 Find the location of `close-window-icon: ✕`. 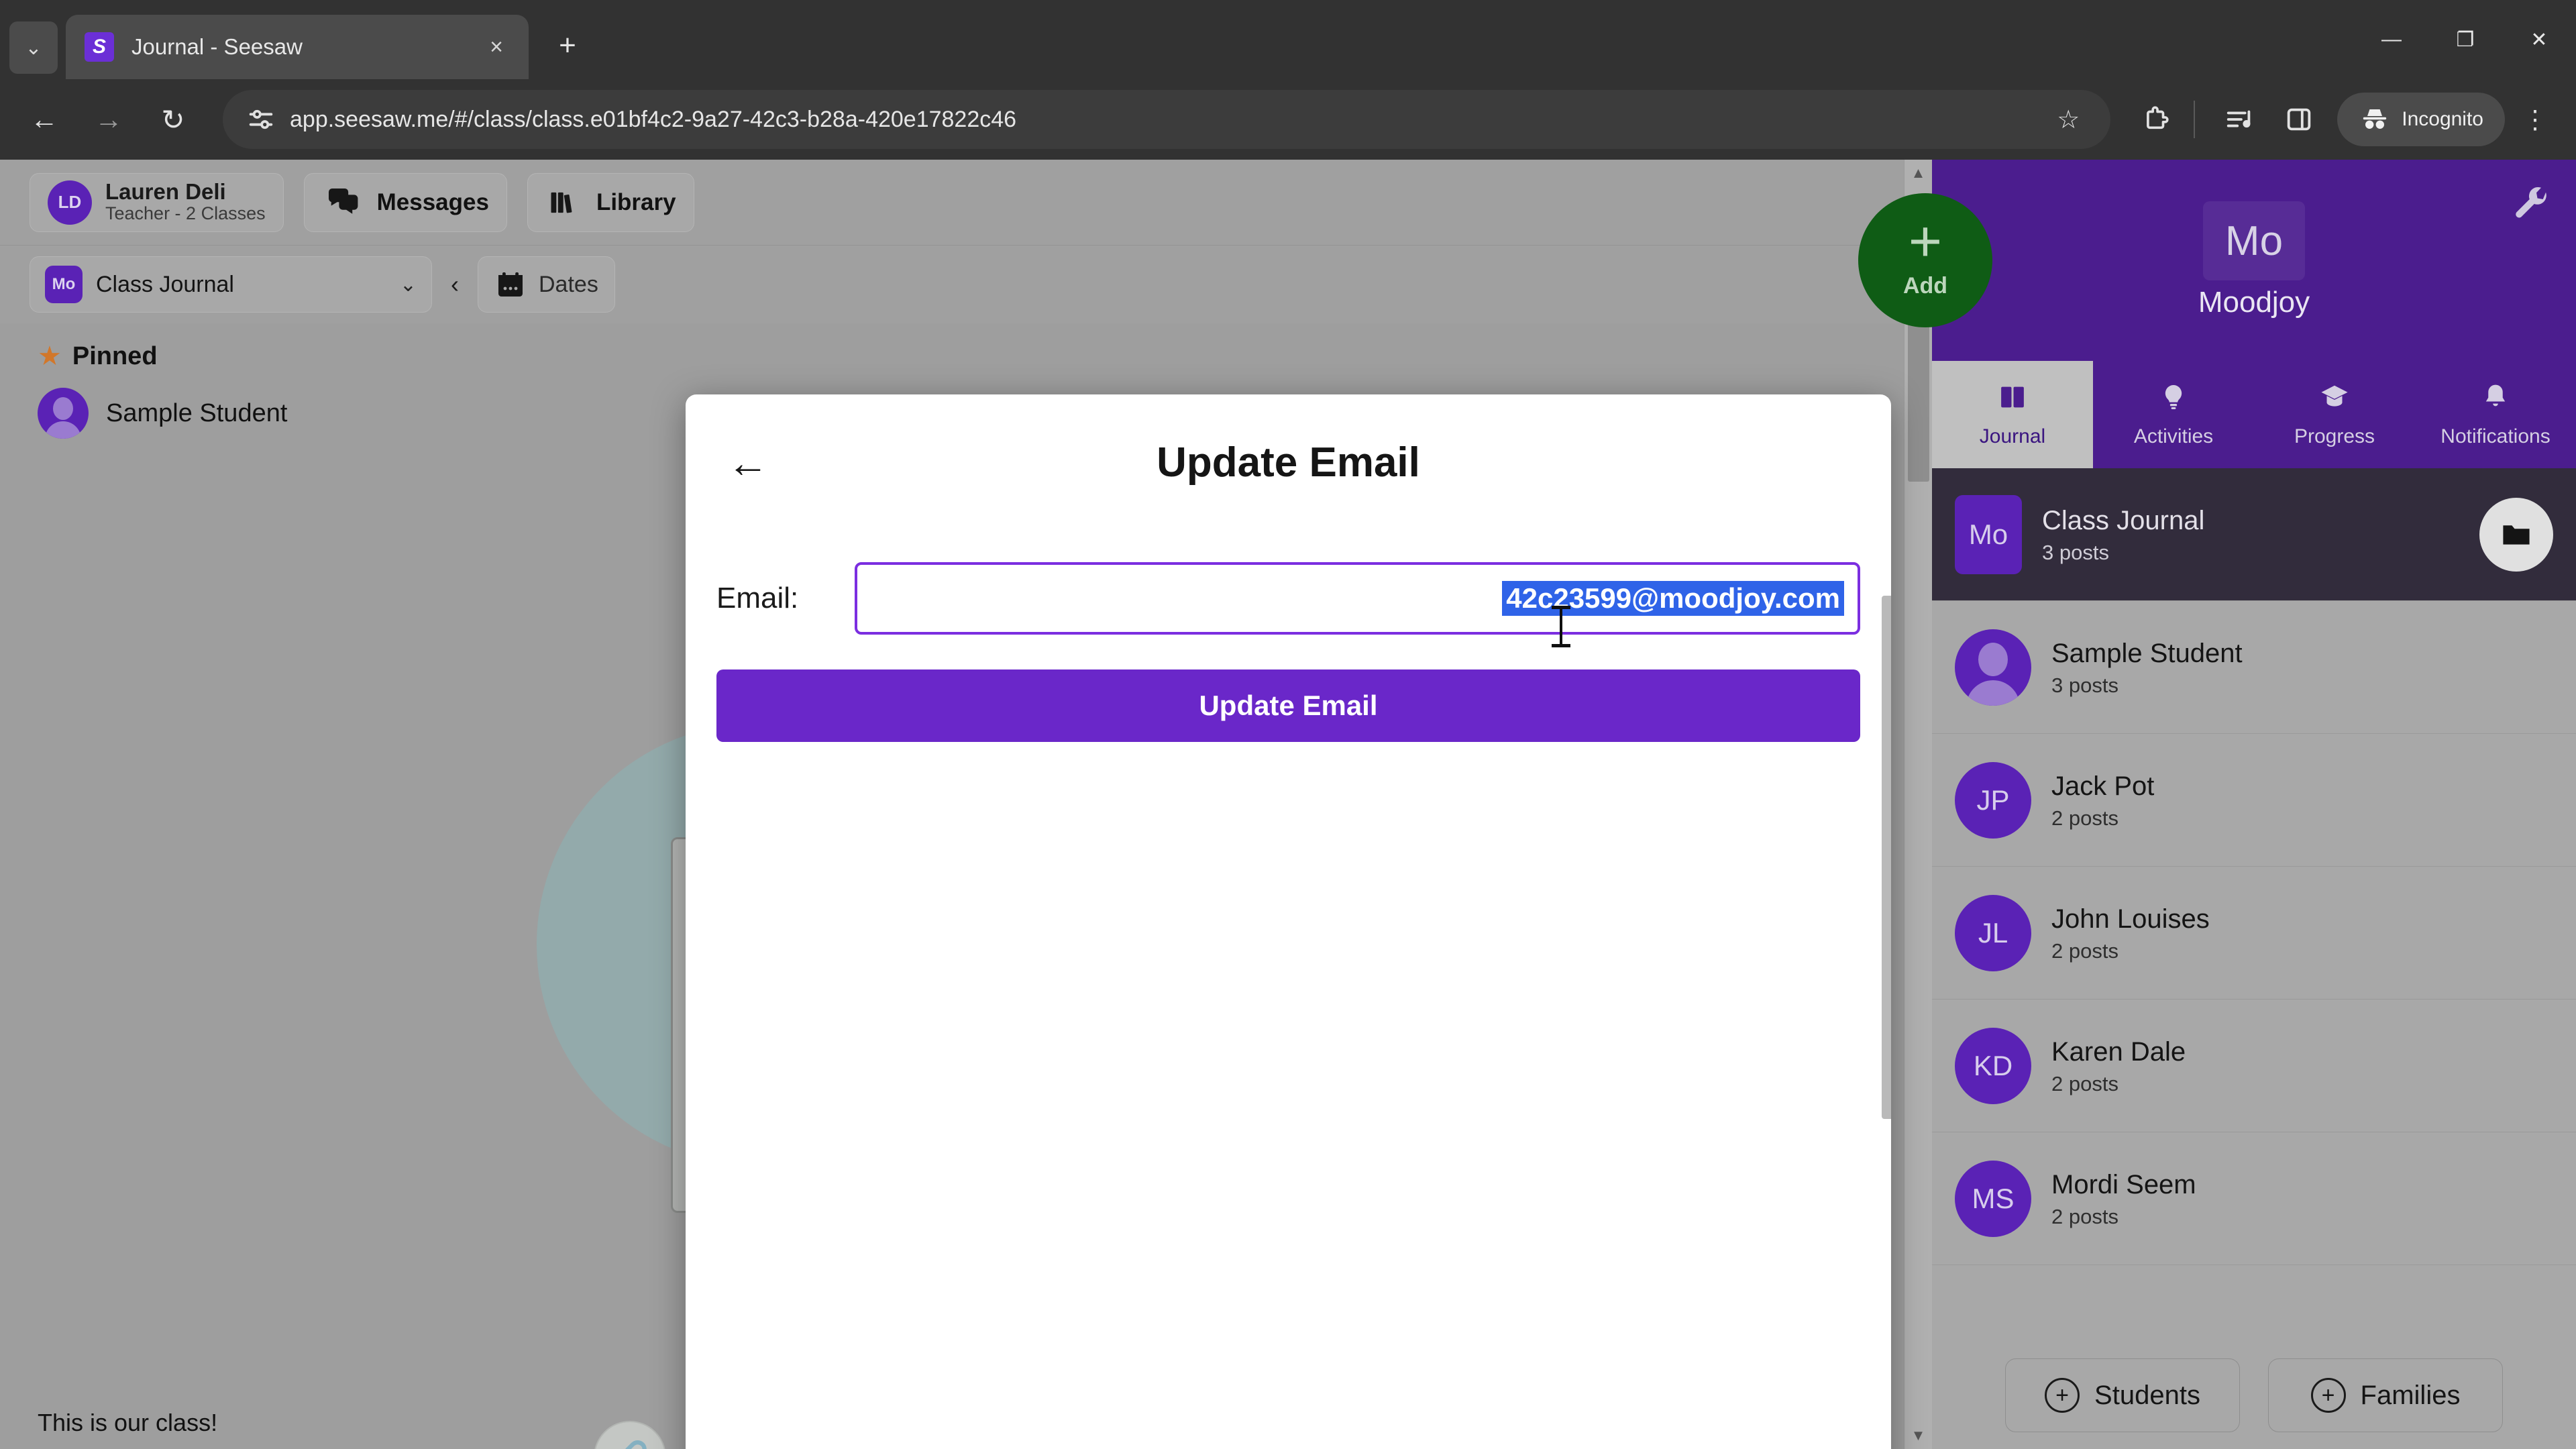

close-window-icon: ✕ is located at coordinates (2539, 39).